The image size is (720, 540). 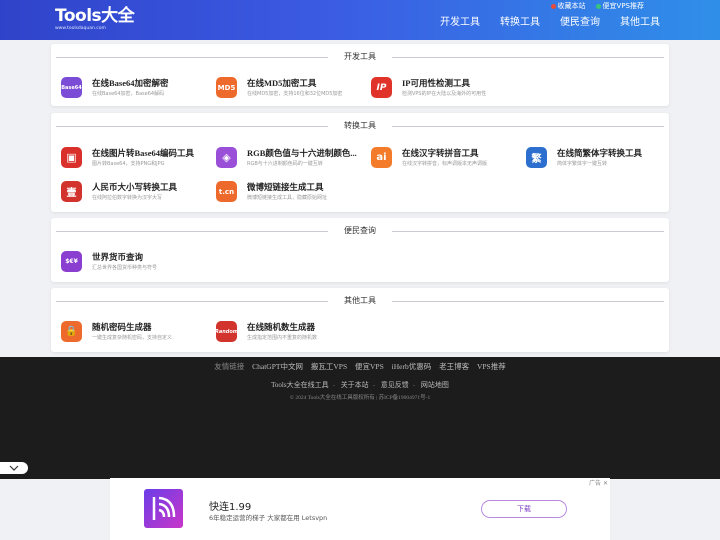 I want to click on tool-name: 在线图片转Base64编码工具, so click(x=143, y=153).